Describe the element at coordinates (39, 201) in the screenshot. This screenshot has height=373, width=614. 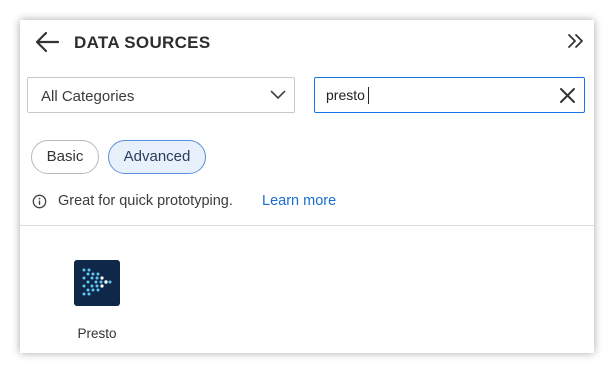
I see `info-icon` at that location.